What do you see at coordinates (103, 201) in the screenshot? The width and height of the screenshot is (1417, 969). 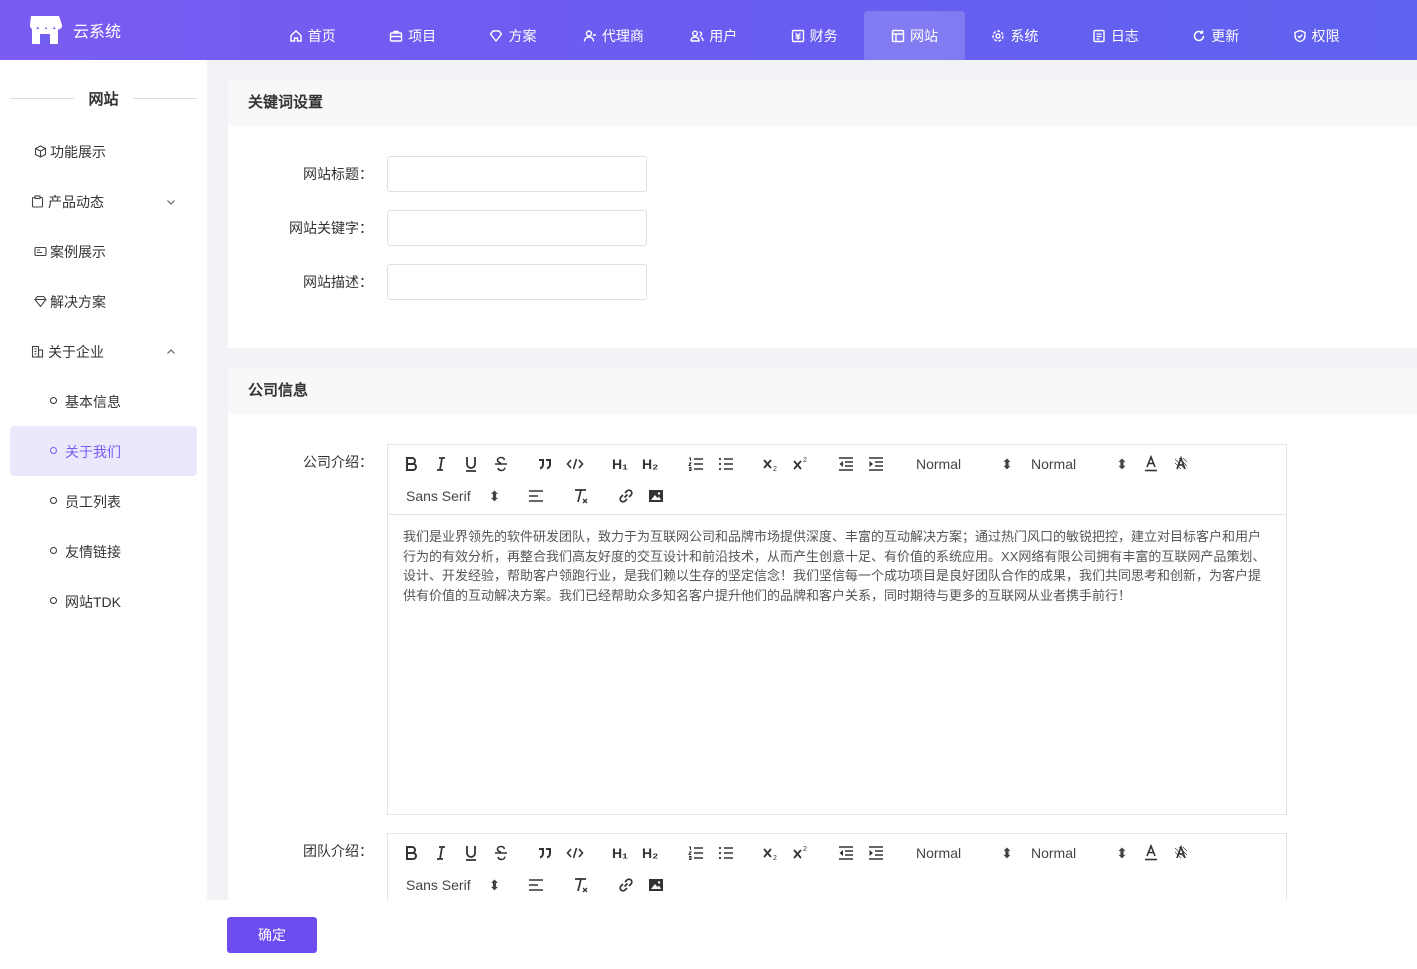 I see `sidebar-item-product-news: 产品动态` at bounding box center [103, 201].